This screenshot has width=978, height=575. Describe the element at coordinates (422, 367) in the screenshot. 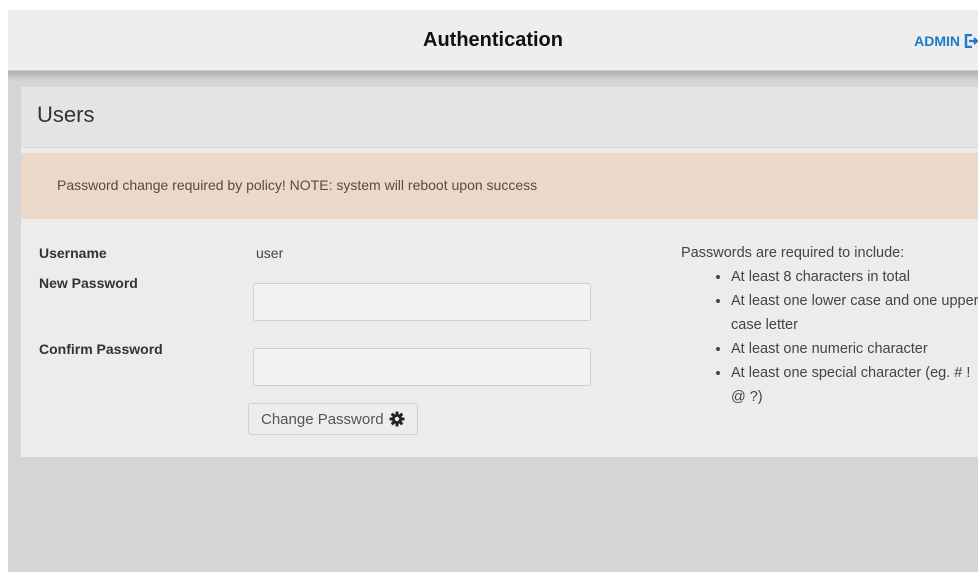

I see `confirm-password-input` at that location.